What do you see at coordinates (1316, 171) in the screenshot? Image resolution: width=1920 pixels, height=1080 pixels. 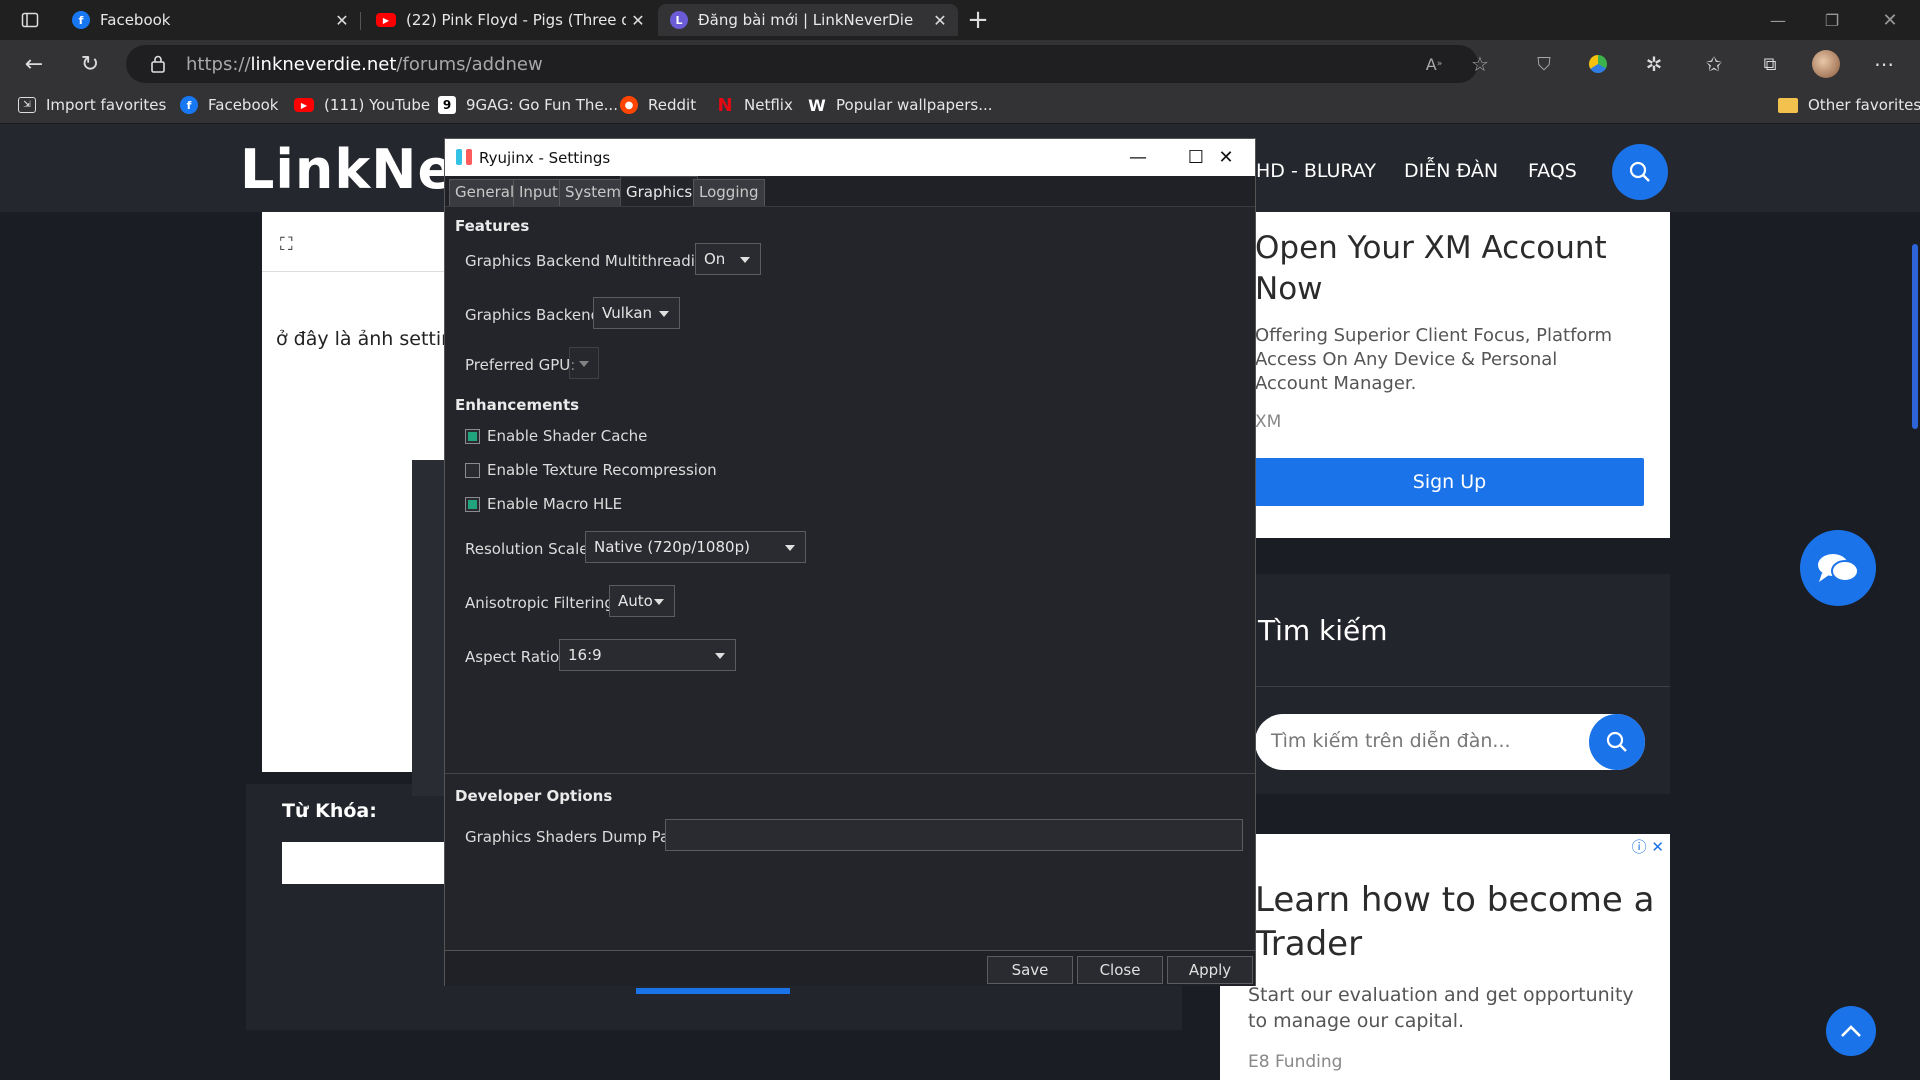 I see `menu-hd-bluray: HD - BLURAY` at bounding box center [1316, 171].